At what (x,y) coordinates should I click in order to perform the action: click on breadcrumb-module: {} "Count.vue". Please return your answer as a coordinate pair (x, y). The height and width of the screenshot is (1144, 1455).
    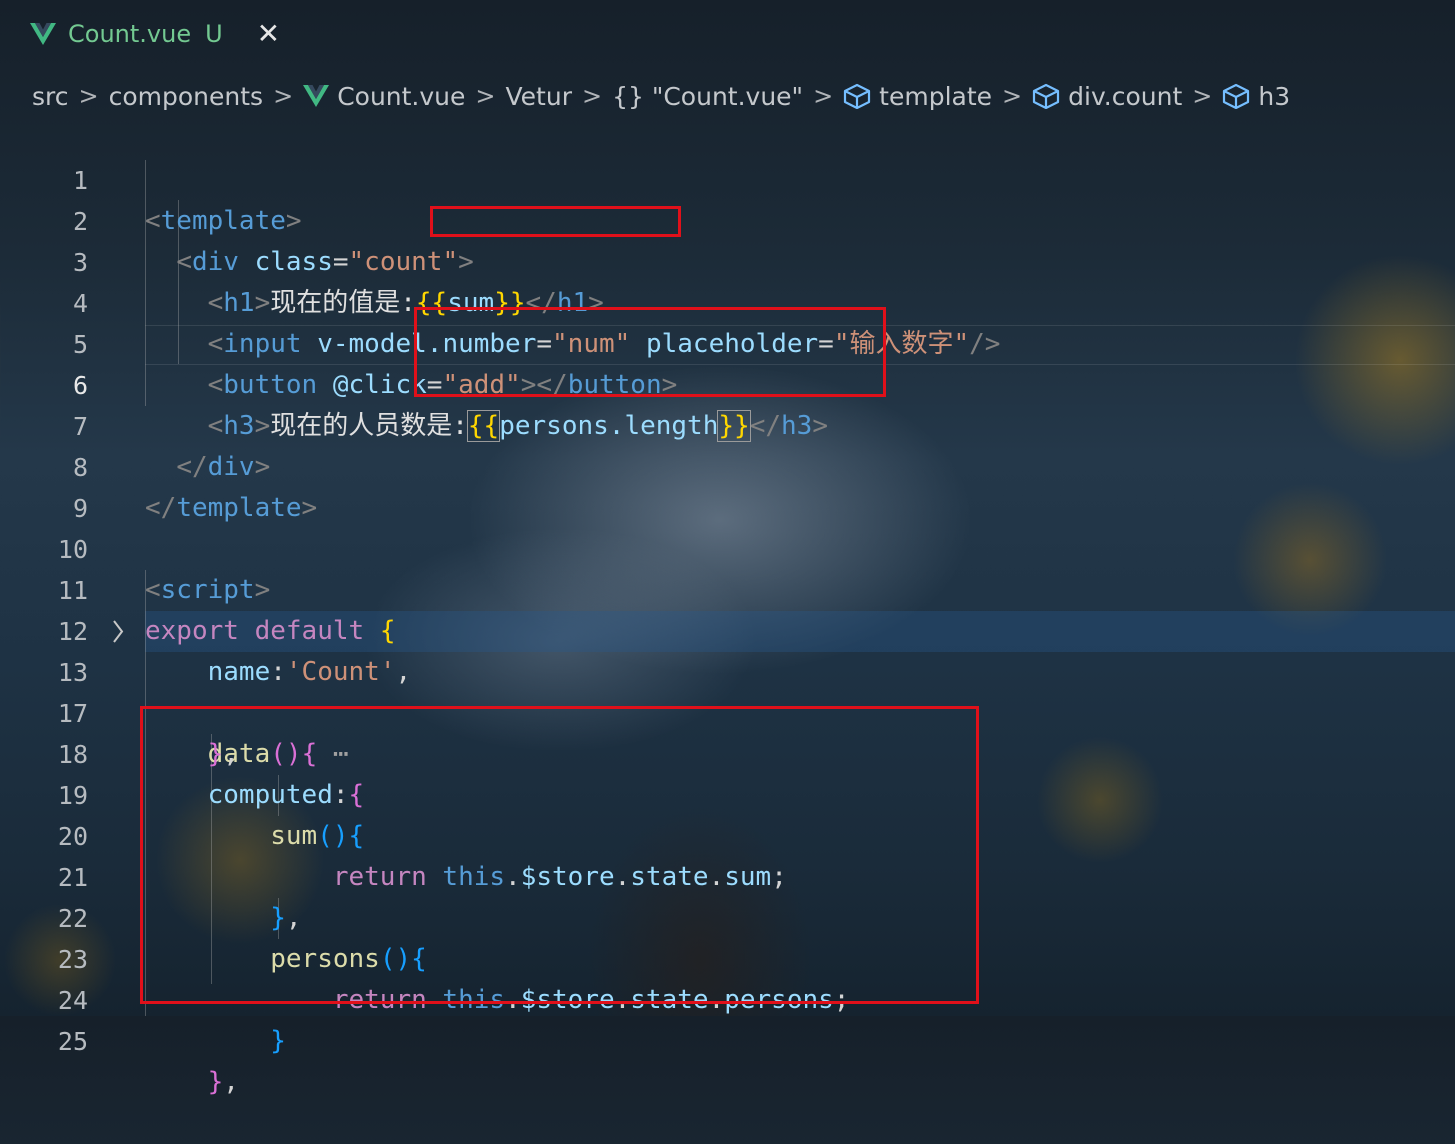
    Looking at the image, I should click on (707, 96).